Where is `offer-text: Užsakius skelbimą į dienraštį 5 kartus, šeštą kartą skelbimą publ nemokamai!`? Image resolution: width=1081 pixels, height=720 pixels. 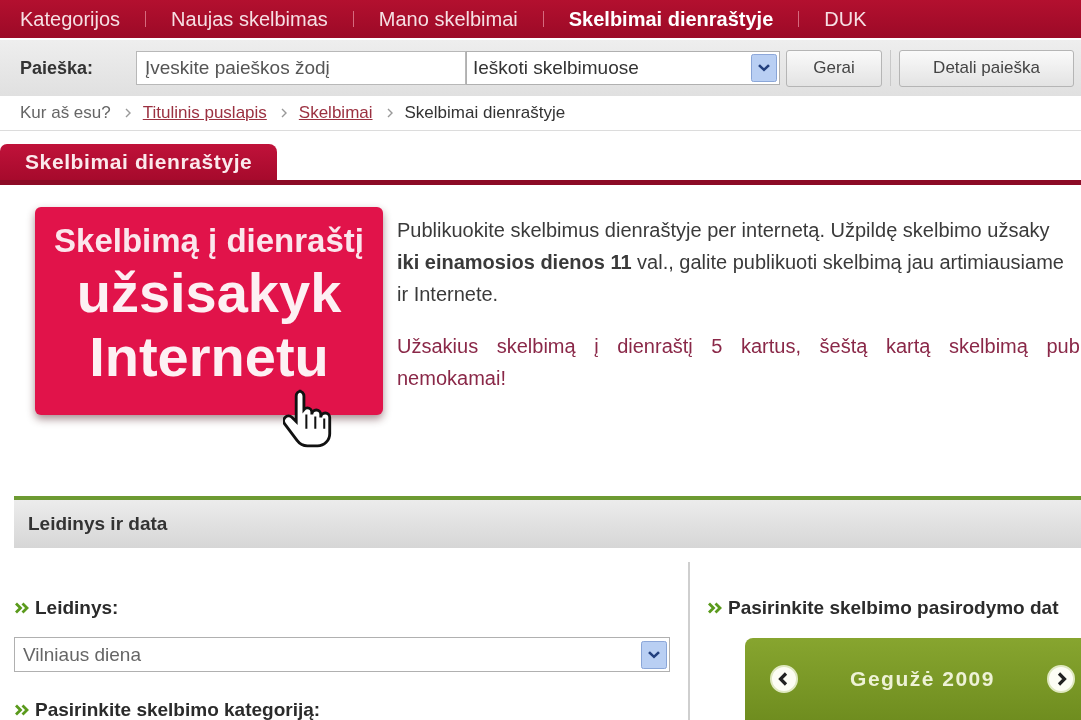
offer-text: Užsakius skelbimą į dienraštį 5 kartus, šeštą kartą skelbimą publ nemokamai! is located at coordinates (739, 362).